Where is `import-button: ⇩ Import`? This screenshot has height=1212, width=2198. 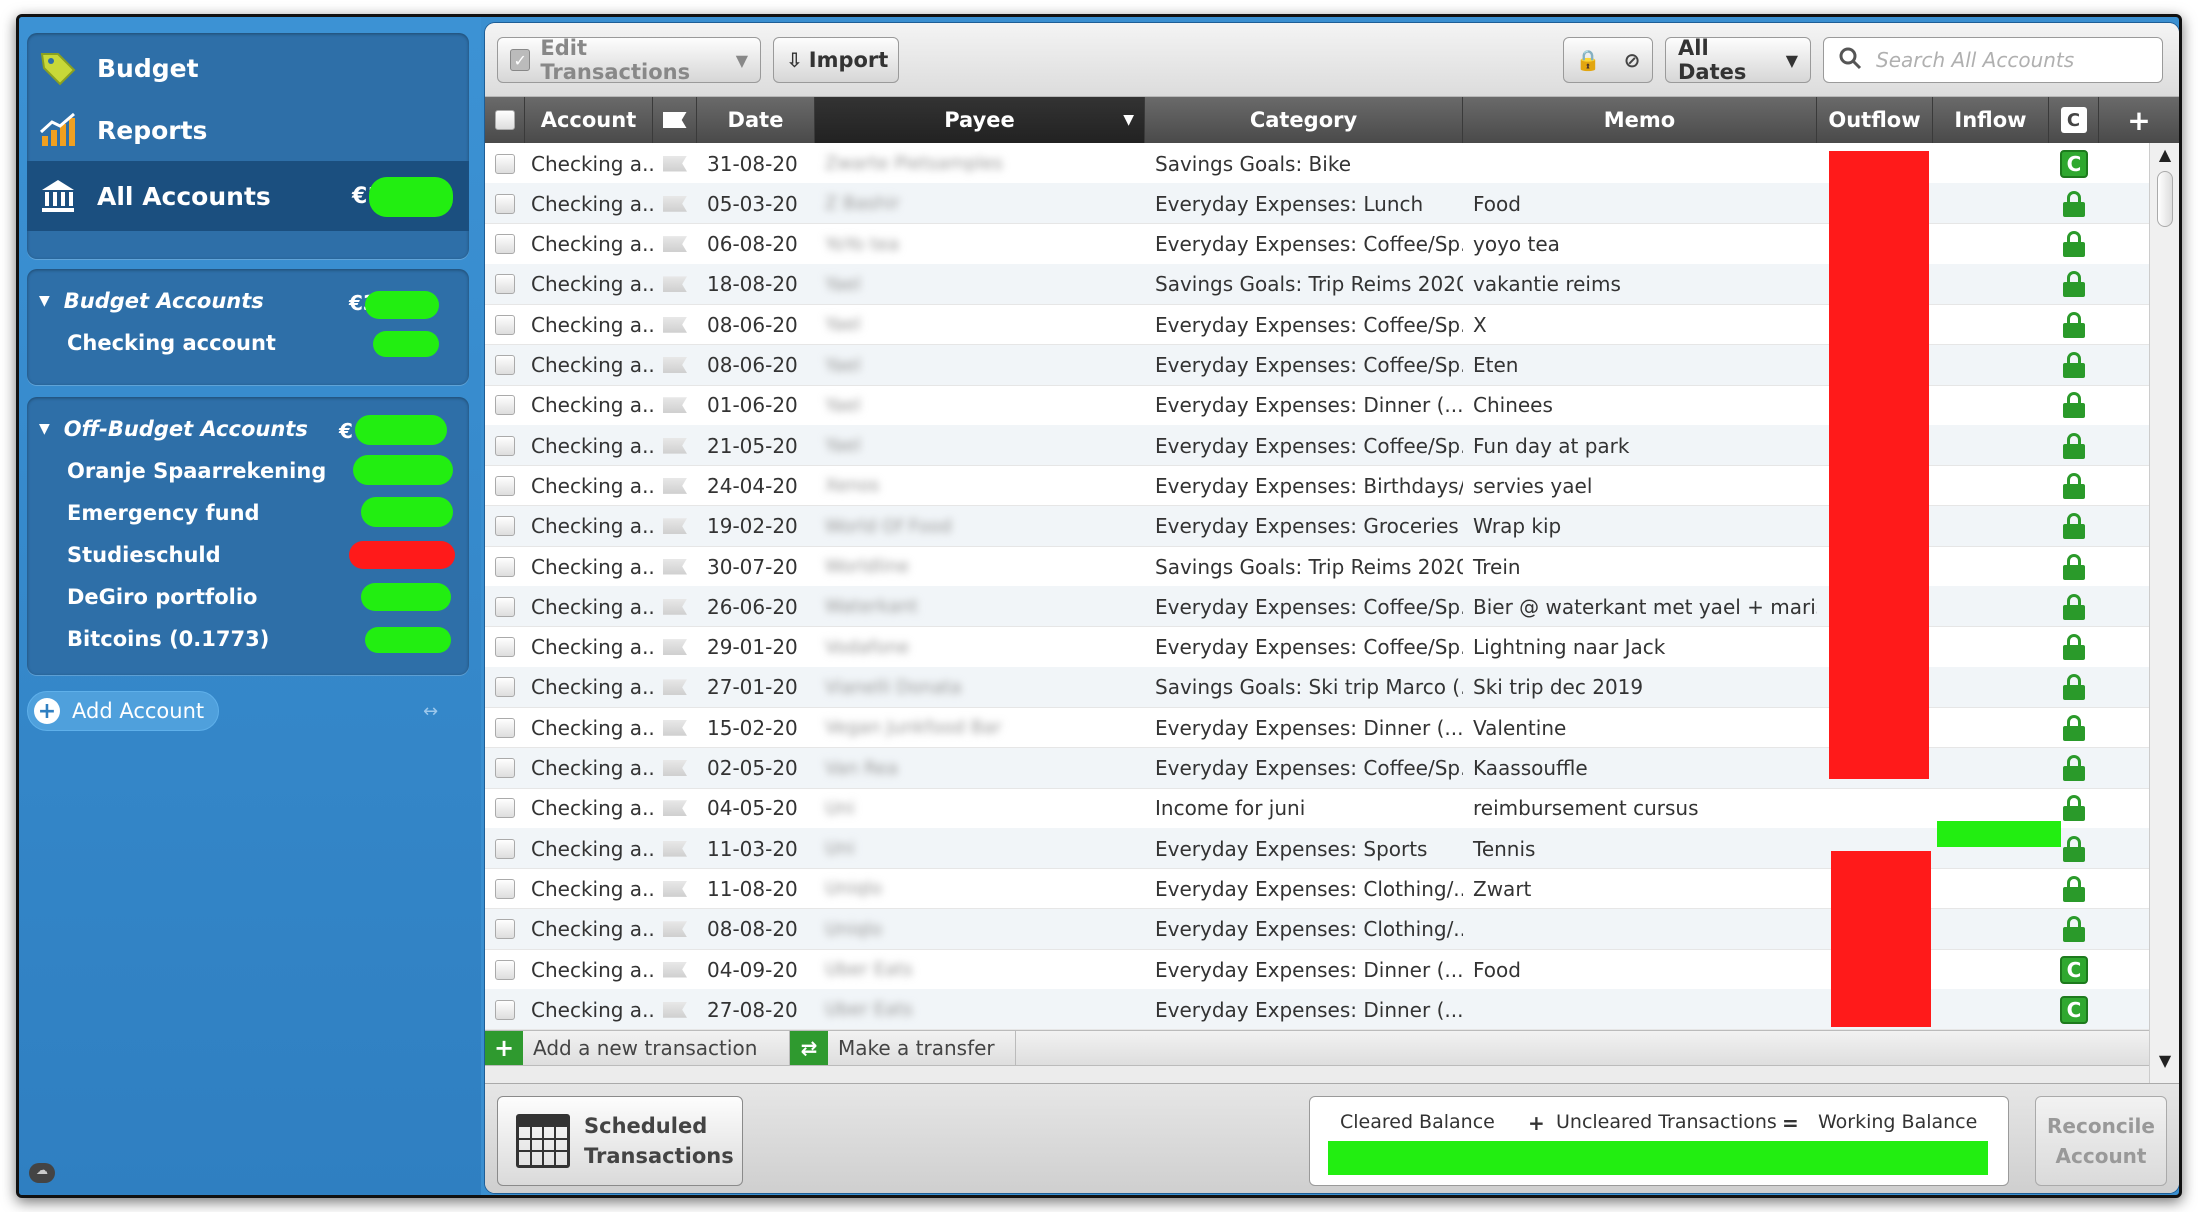
import-button: ⇩ Import is located at coordinates (836, 60).